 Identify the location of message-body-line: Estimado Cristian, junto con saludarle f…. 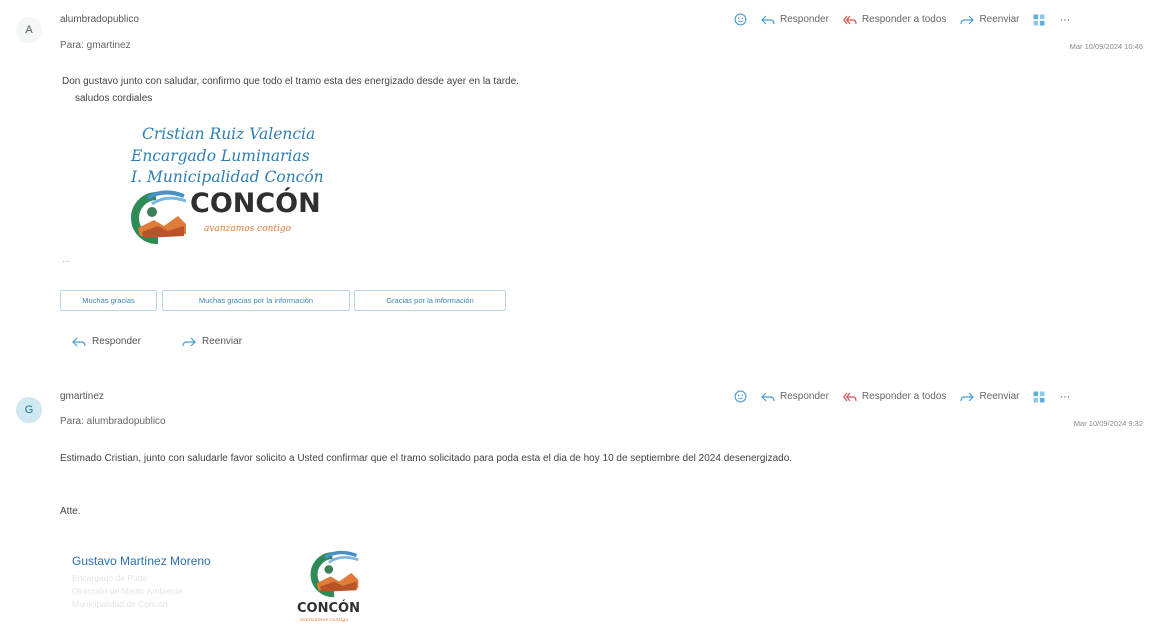
(426, 458).